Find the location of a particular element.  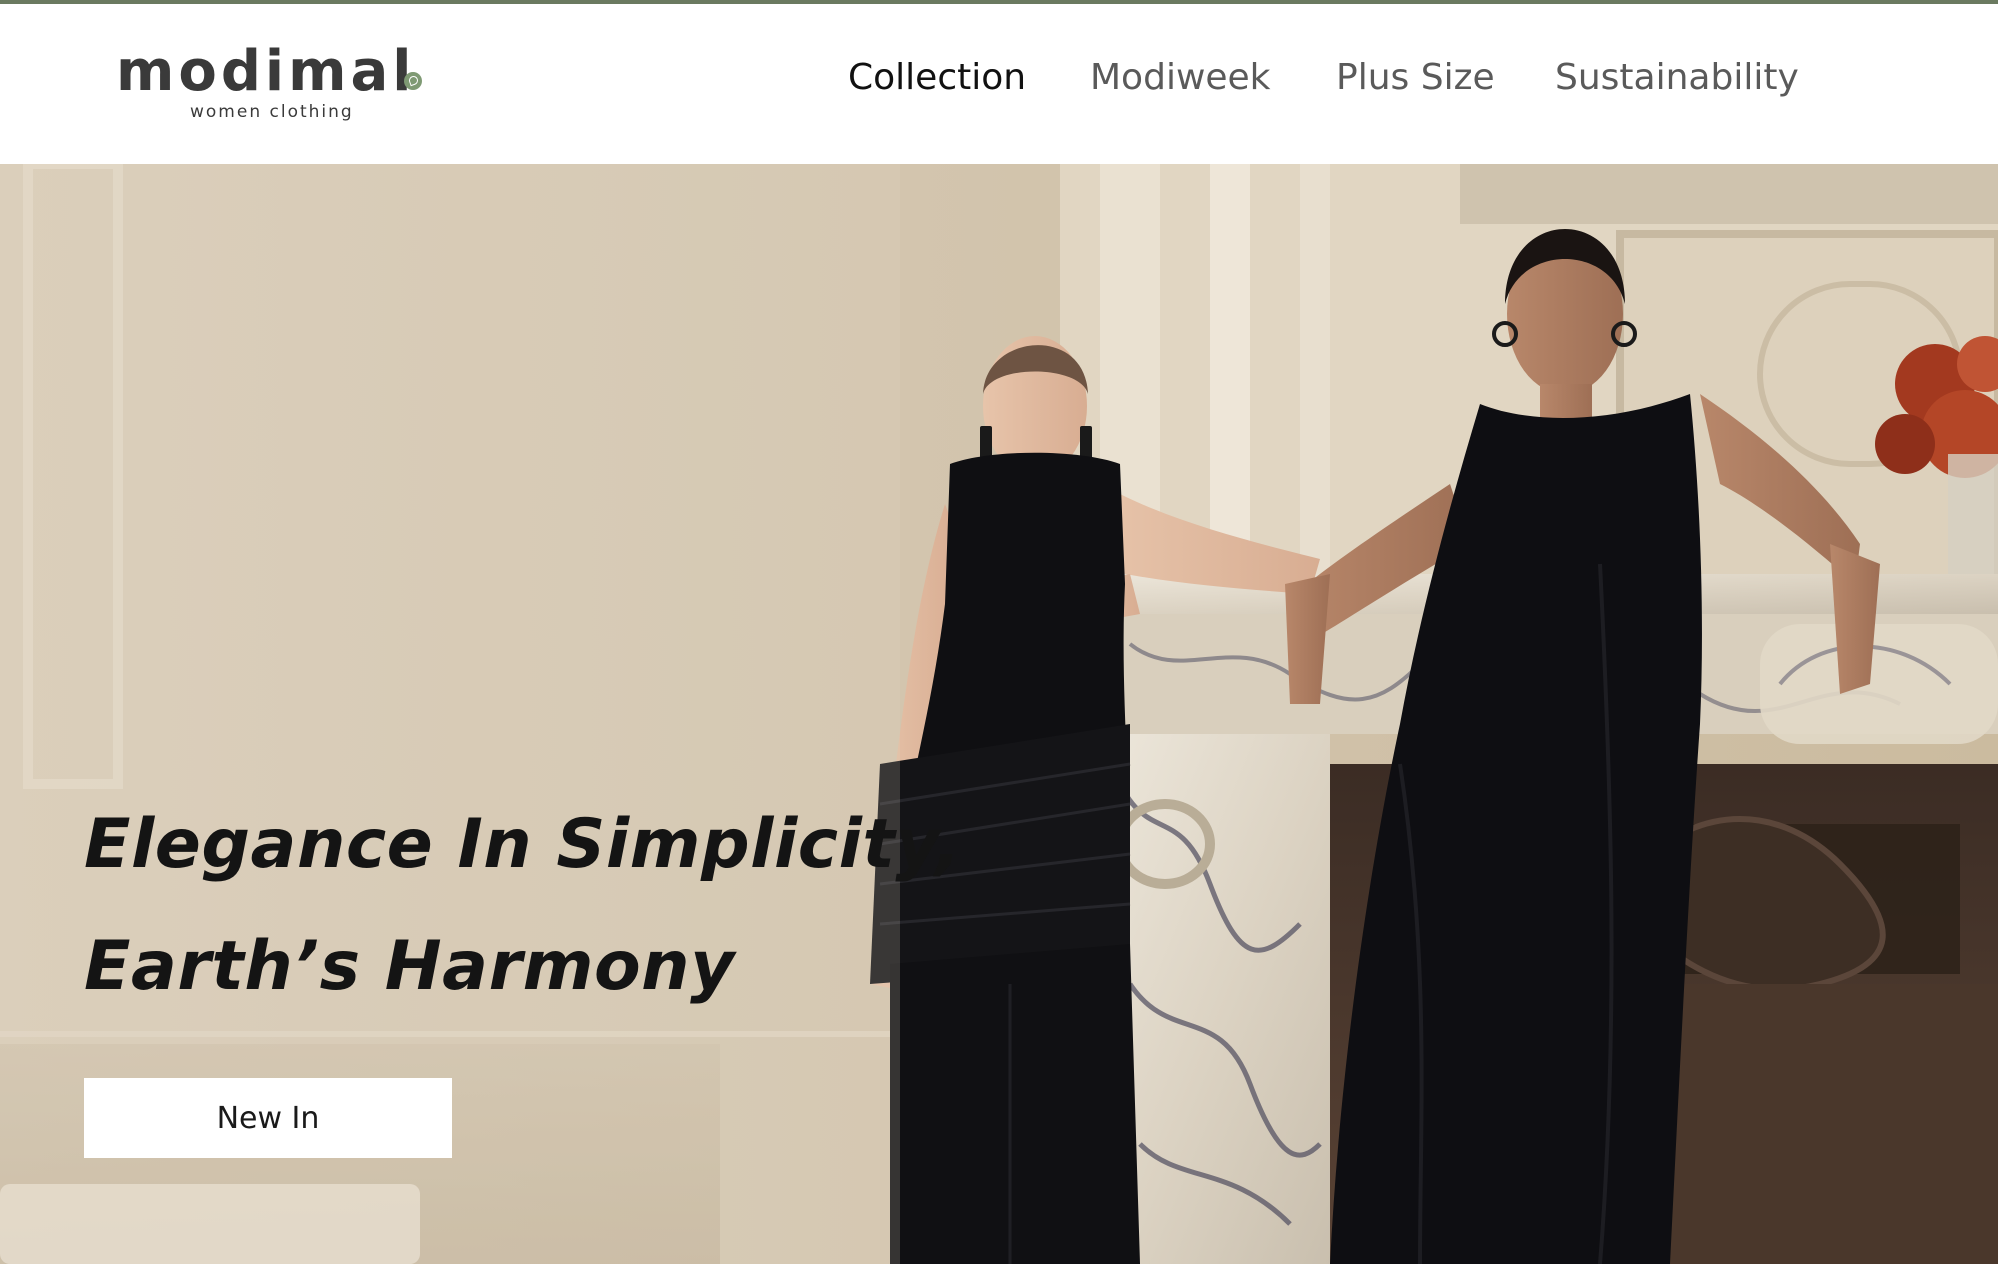

new-in-button: New In is located at coordinates (268, 1118).